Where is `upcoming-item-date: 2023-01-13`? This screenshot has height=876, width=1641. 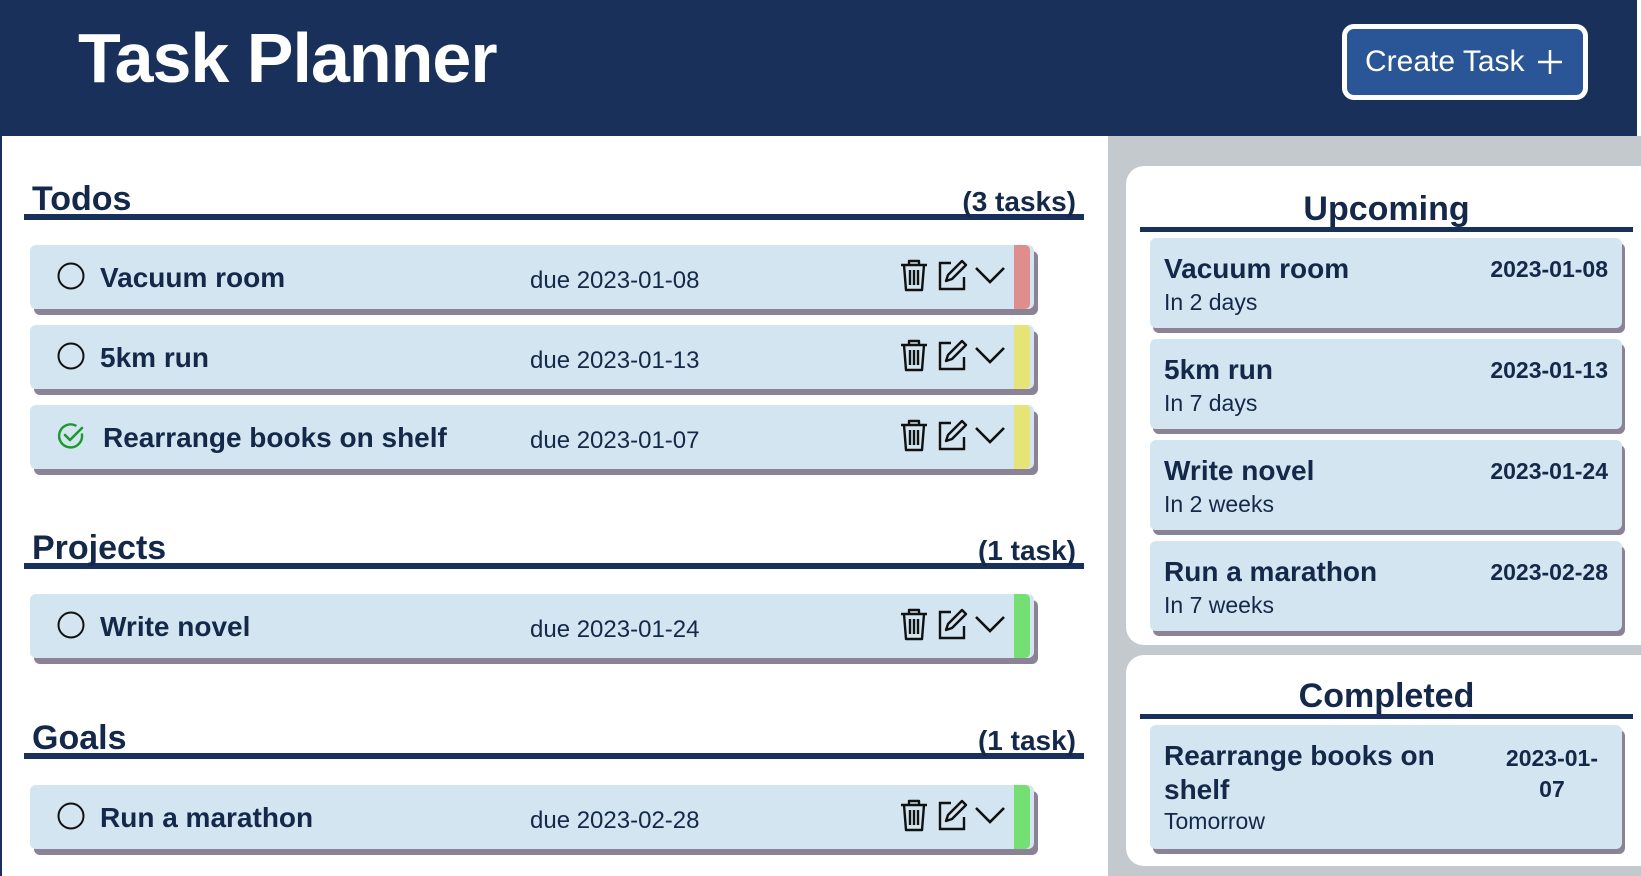
upcoming-item-date: 2023-01-13 is located at coordinates (1549, 370).